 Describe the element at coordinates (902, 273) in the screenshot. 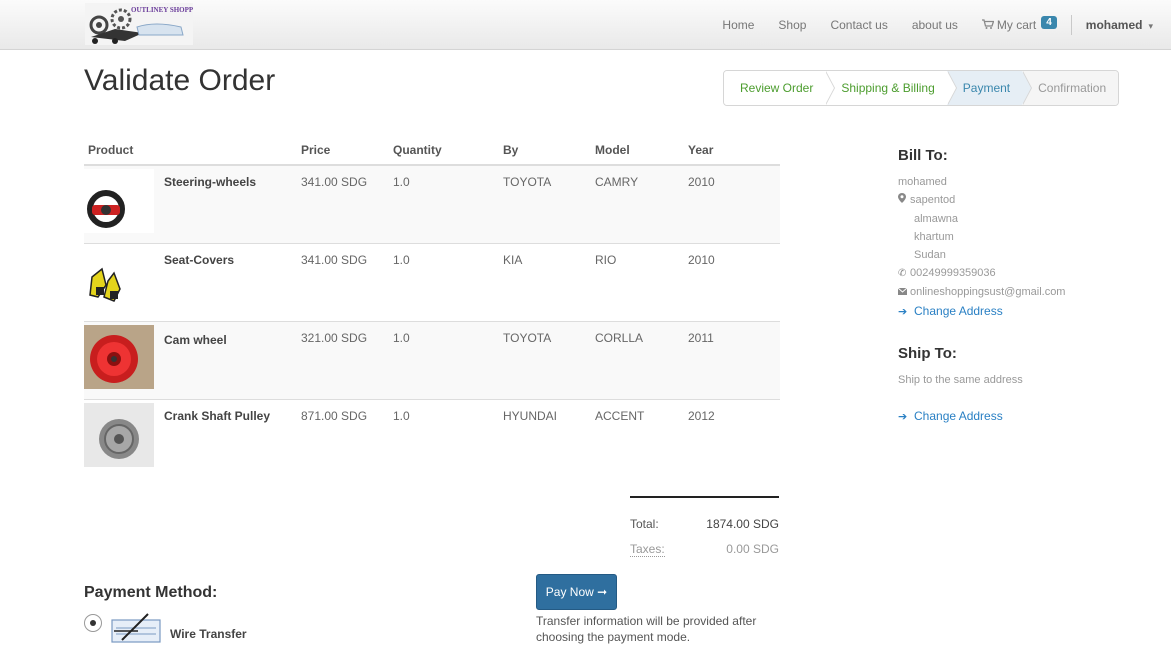

I see `phone-icon: ✆` at that location.